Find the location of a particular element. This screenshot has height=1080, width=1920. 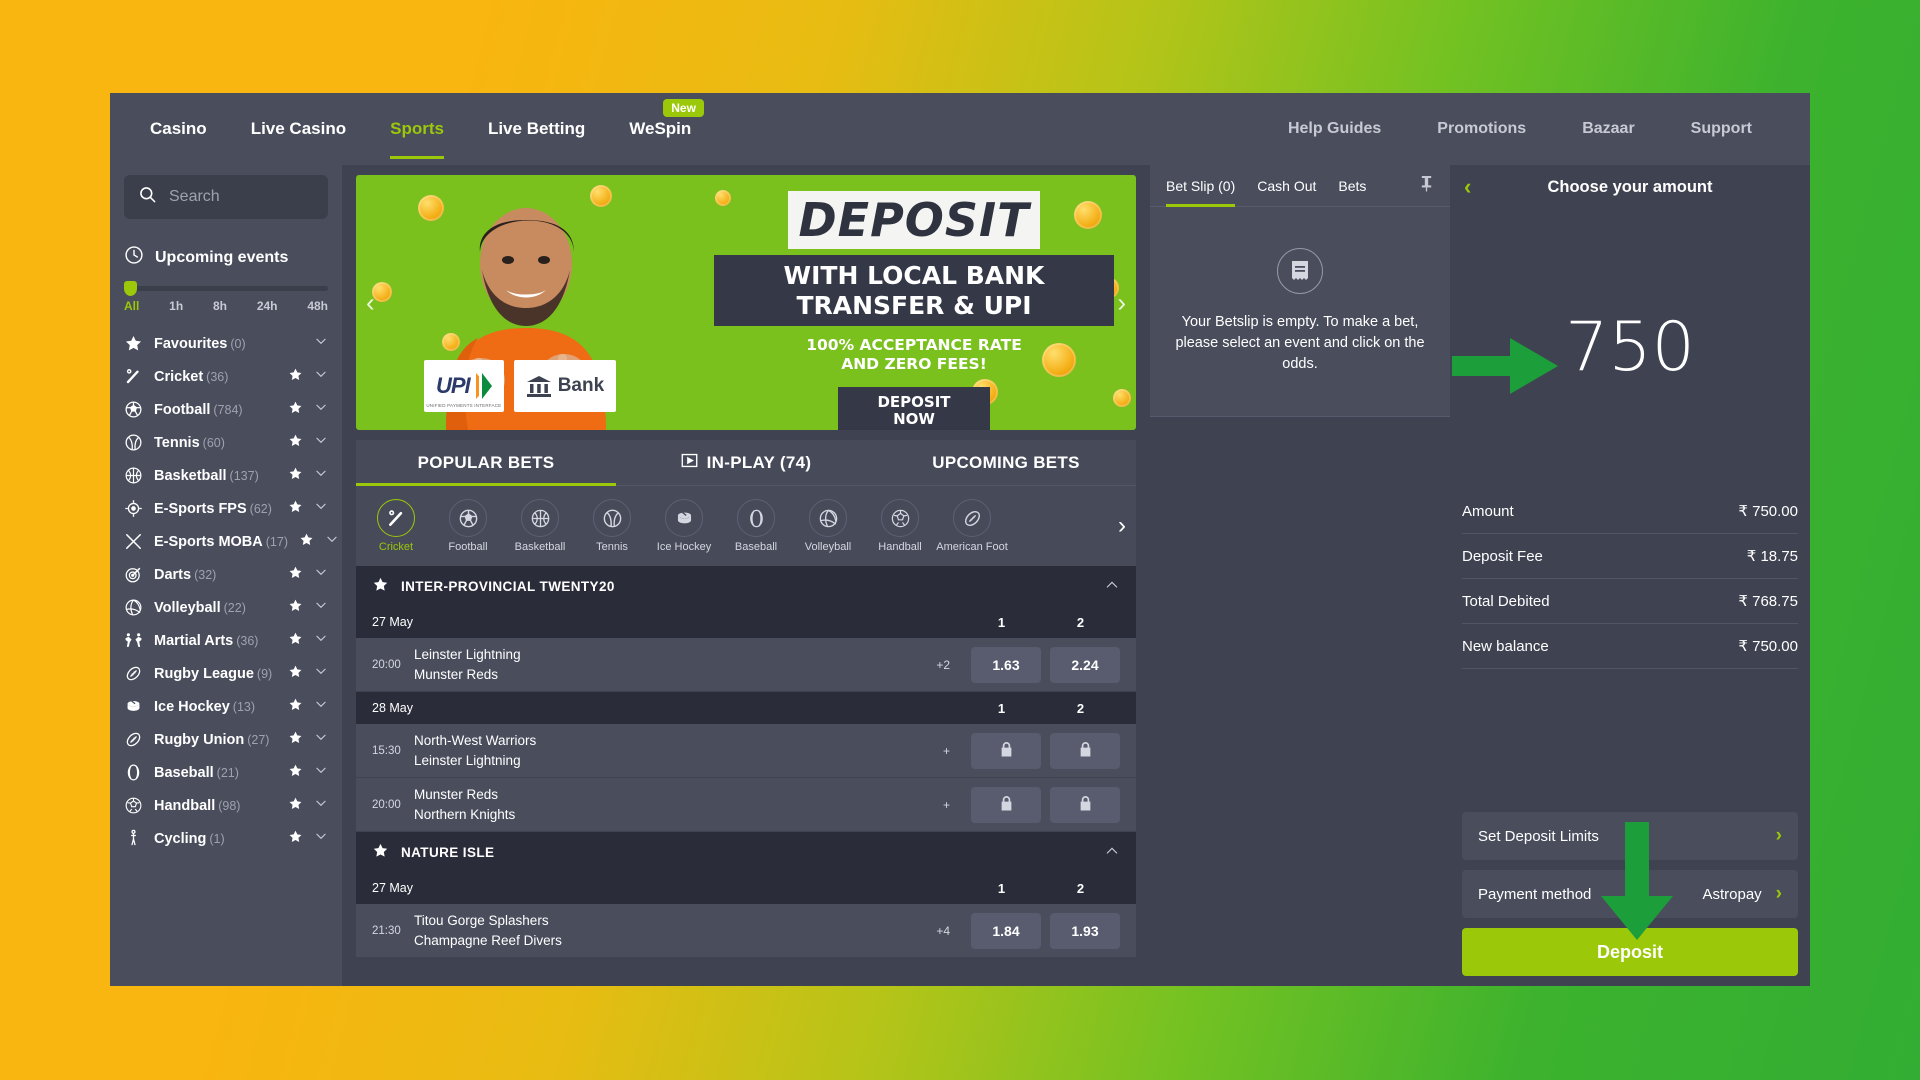

sport-chip-volleyball: Volleyball is located at coordinates (828, 526).